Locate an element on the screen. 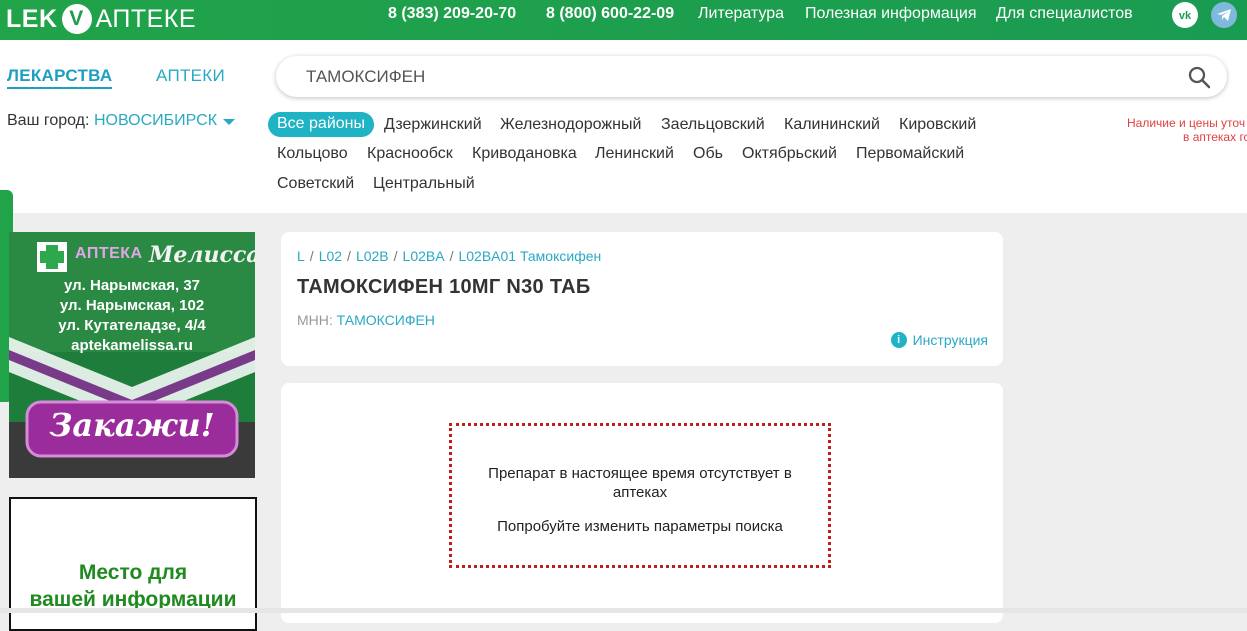  ad-cta: Закажи! is located at coordinates (132, 425).